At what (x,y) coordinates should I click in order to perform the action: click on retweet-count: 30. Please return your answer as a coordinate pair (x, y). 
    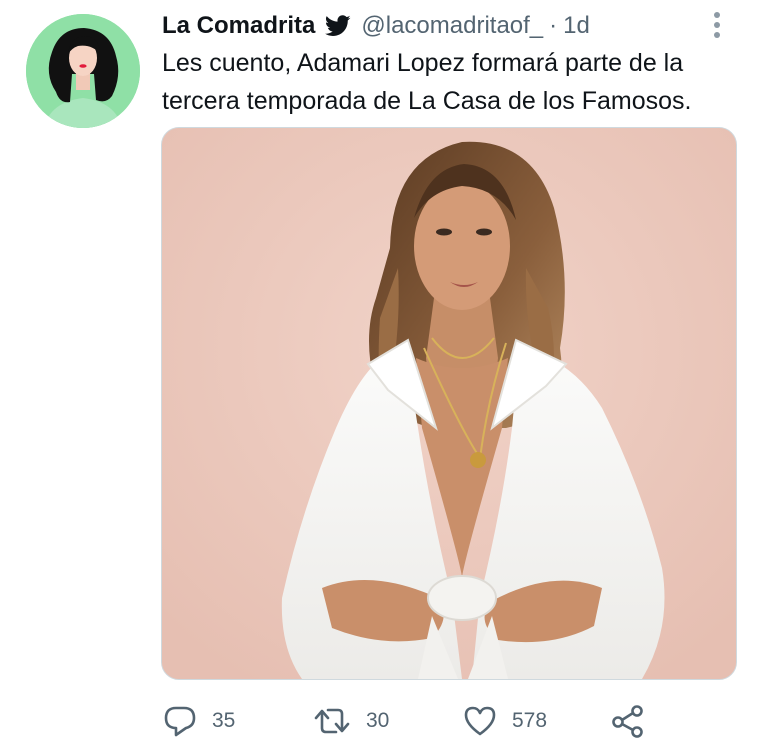
    Looking at the image, I should click on (378, 720).